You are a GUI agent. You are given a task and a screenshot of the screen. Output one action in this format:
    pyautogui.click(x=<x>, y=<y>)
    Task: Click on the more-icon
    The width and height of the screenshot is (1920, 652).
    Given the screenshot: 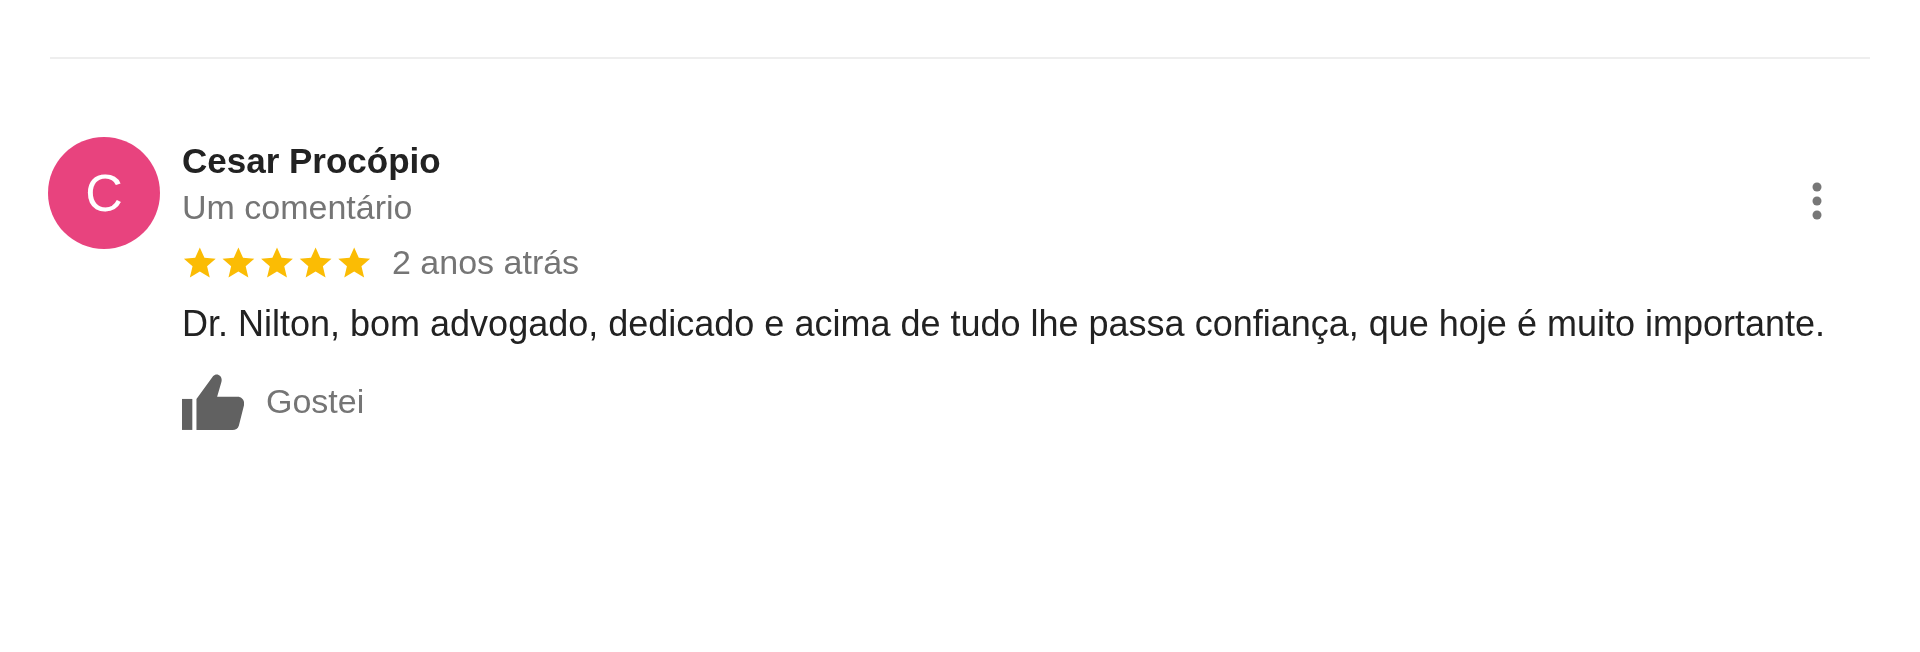 What is the action you would take?
    pyautogui.click(x=1817, y=201)
    